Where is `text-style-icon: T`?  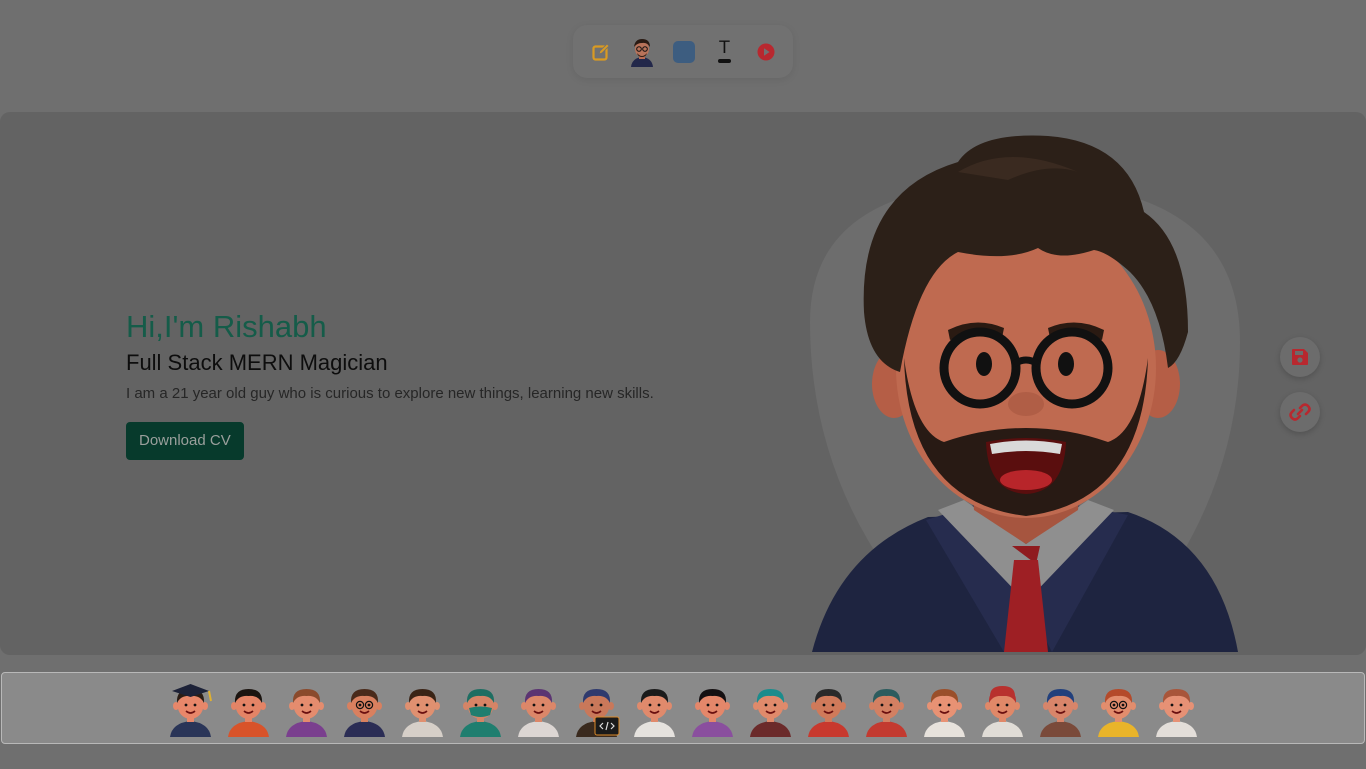 text-style-icon: T is located at coordinates (724, 48).